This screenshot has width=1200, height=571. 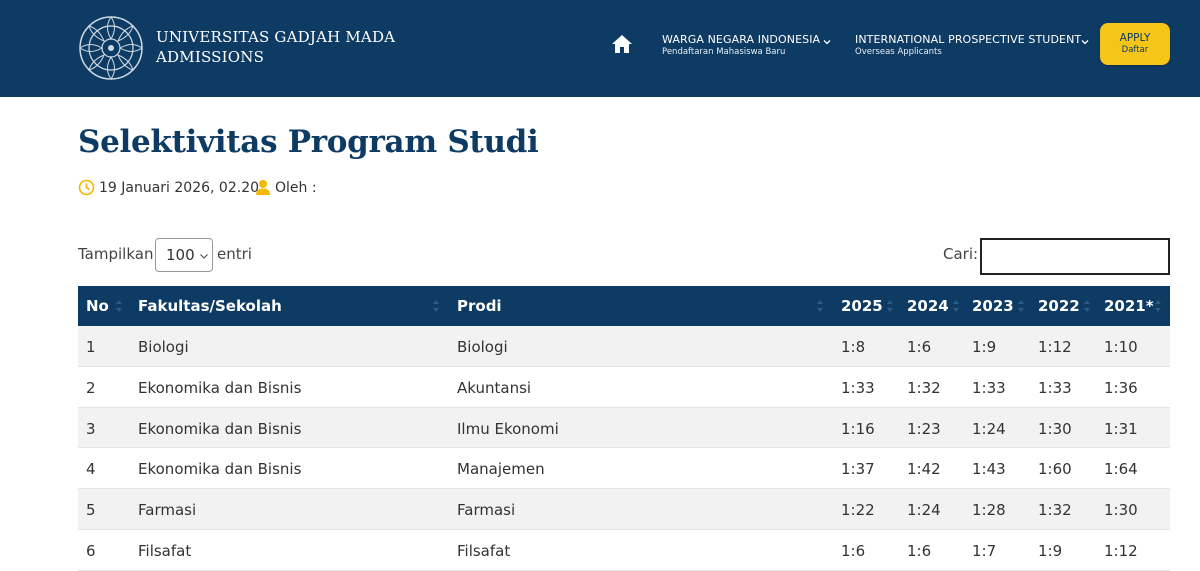 I want to click on entries-select: 100, so click(x=184, y=255).